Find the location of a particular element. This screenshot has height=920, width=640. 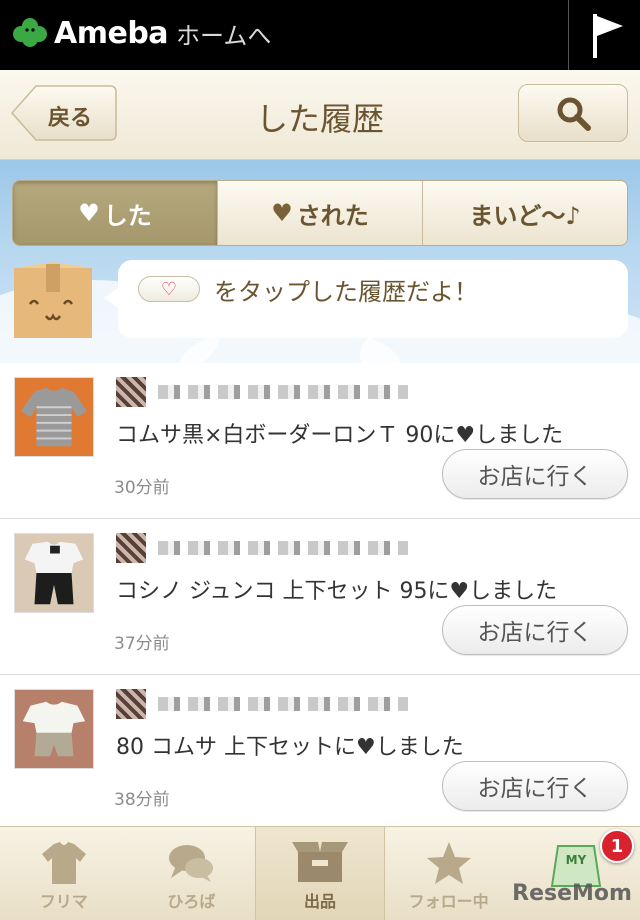

heart-outline-icon: ♡ is located at coordinates (169, 289).